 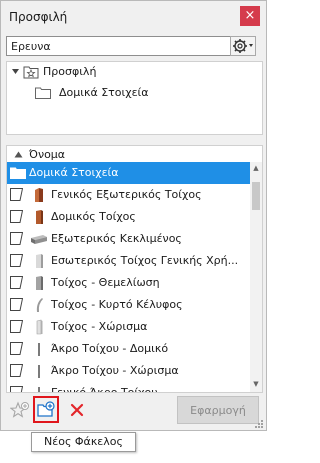 What do you see at coordinates (77, 410) in the screenshot?
I see `delete-icon` at bounding box center [77, 410].